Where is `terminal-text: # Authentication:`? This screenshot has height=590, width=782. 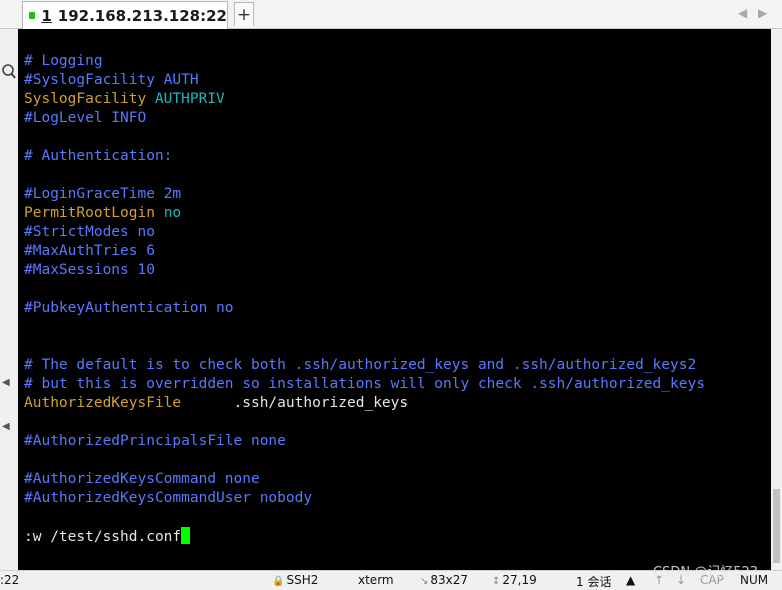 terminal-text: # Authentication: is located at coordinates (98, 156).